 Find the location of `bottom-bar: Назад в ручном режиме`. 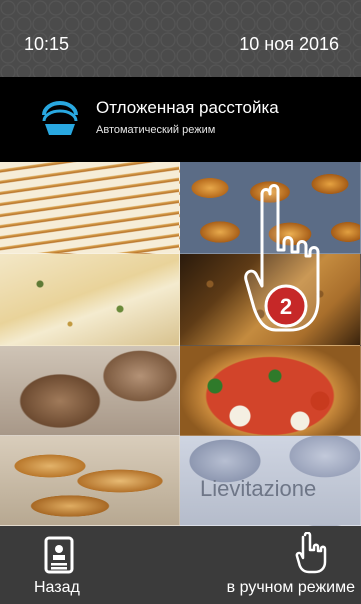

bottom-bar: Назад в ручном режиме is located at coordinates (180, 565).